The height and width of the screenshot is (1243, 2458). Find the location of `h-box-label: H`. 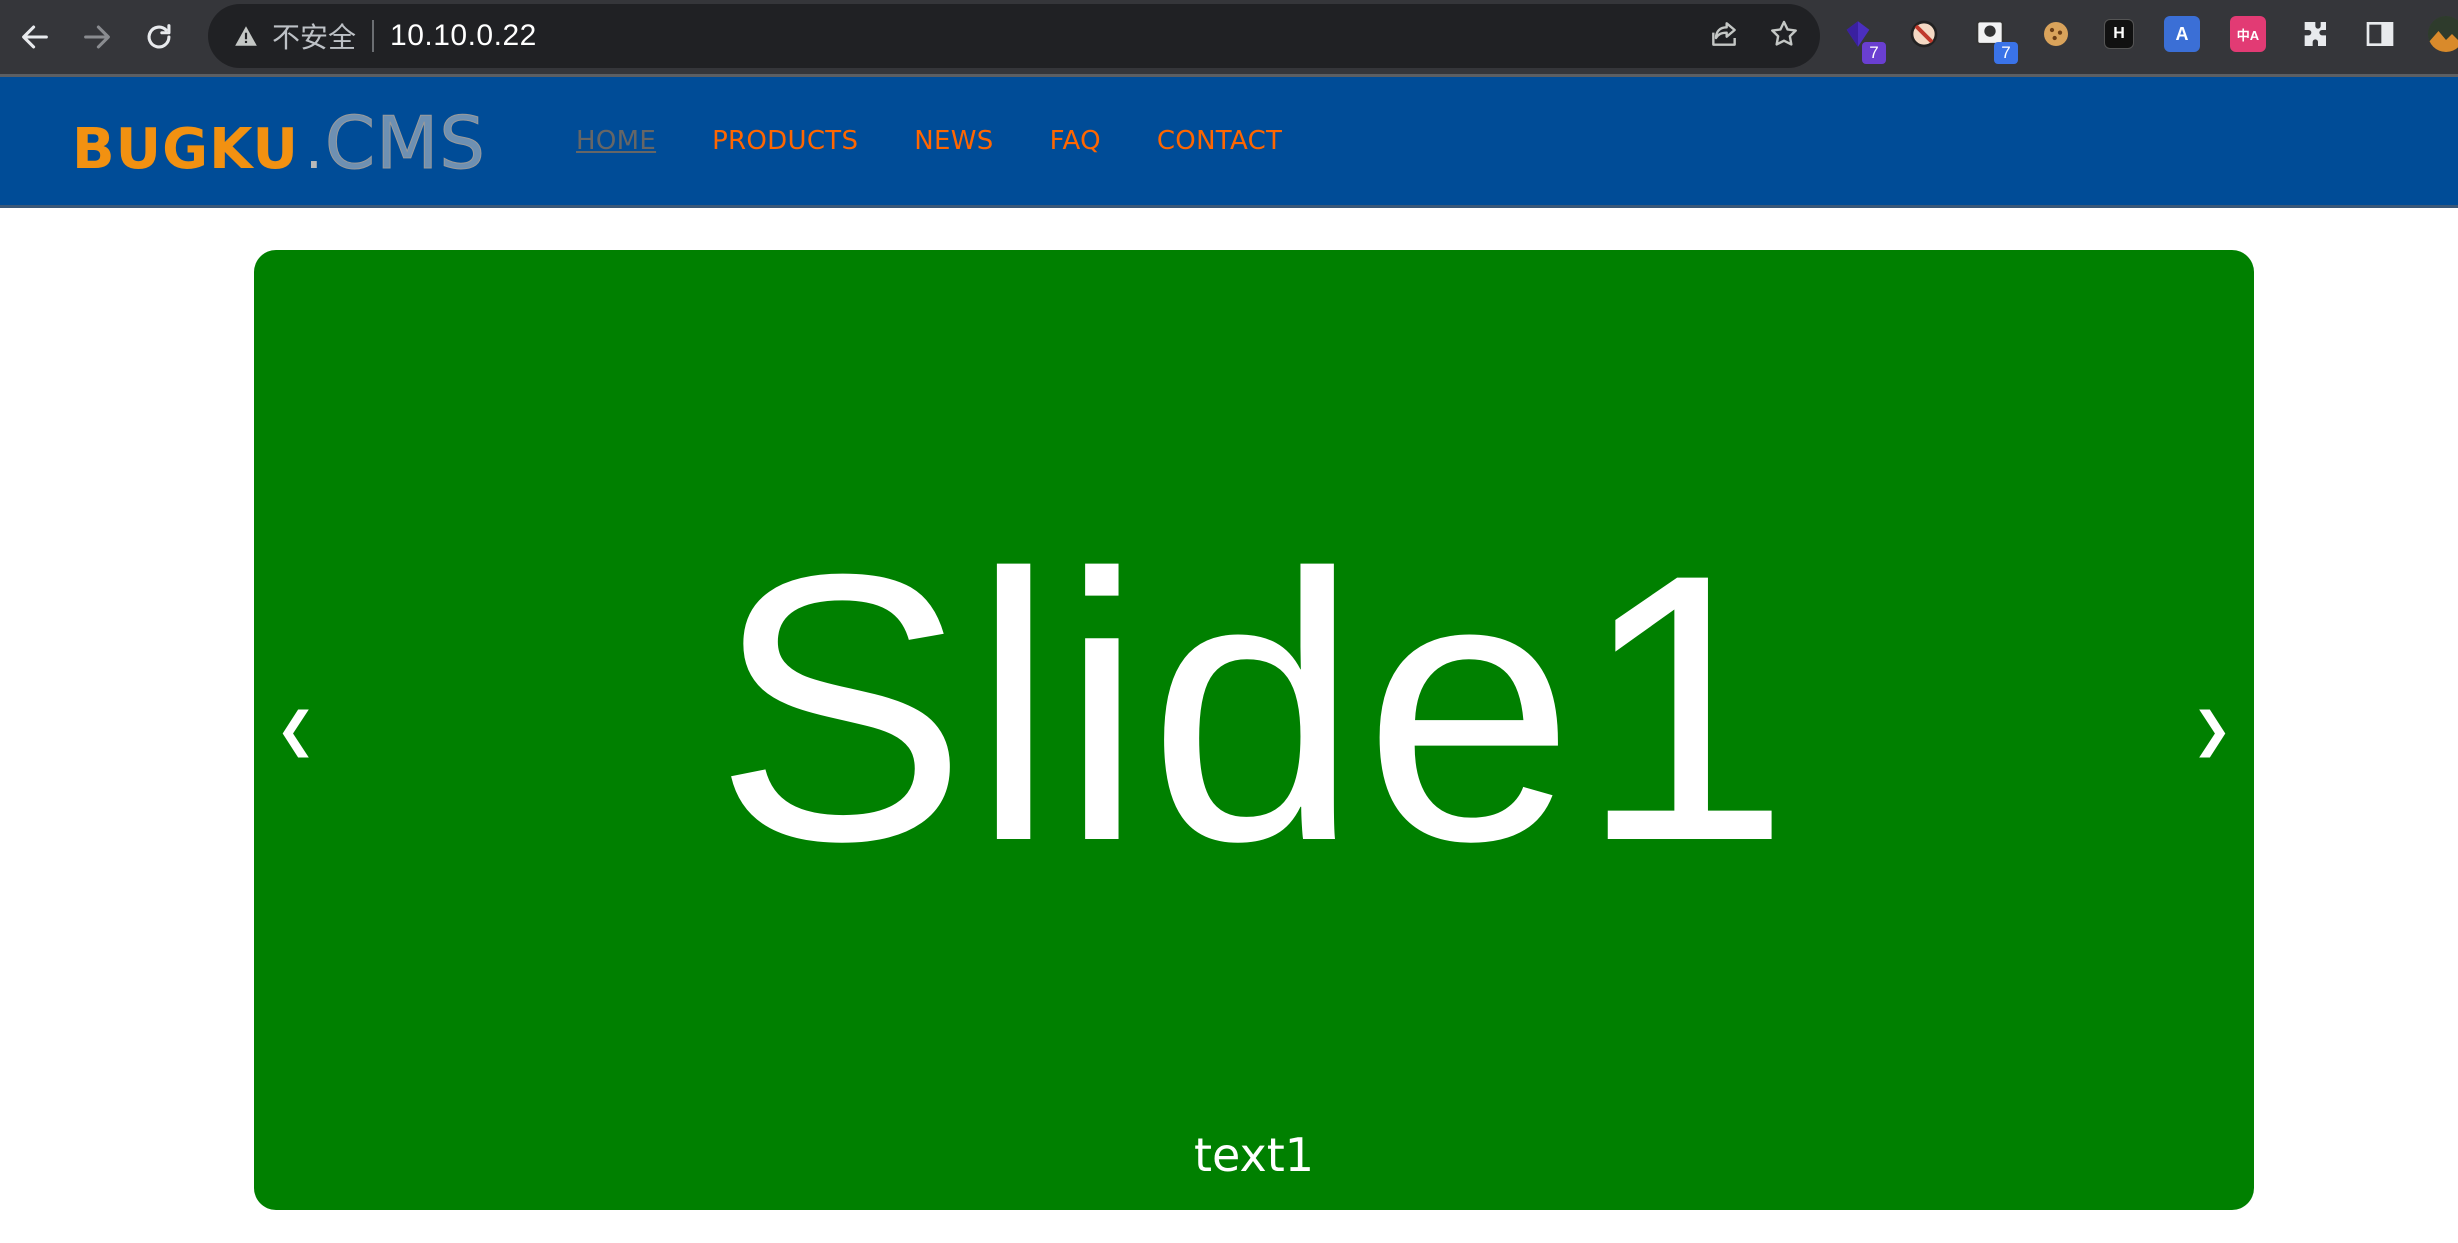

h-box-label: H is located at coordinates (2119, 33).